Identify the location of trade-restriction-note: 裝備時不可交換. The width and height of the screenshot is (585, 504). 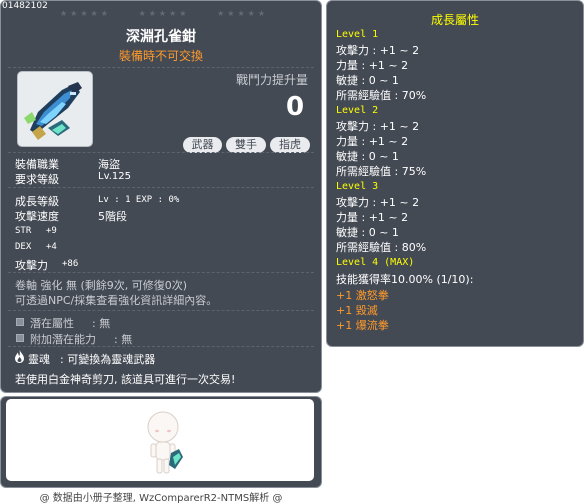
(160, 56).